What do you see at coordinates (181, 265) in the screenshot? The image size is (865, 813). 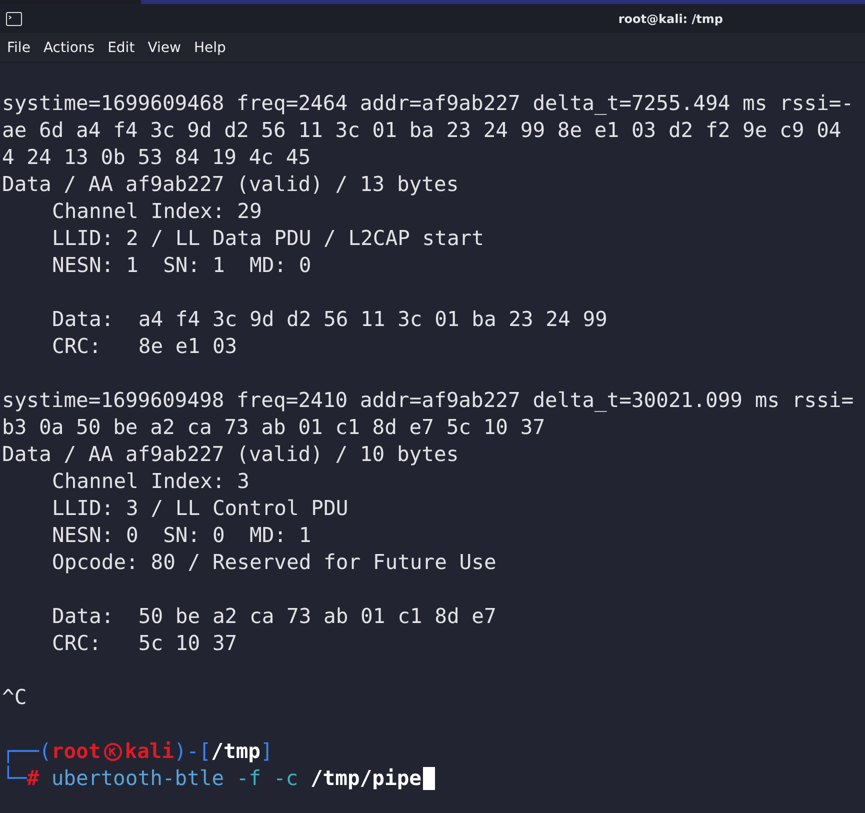 I see `output-line: NESN: 1 SN: 1 MD: 0` at bounding box center [181, 265].